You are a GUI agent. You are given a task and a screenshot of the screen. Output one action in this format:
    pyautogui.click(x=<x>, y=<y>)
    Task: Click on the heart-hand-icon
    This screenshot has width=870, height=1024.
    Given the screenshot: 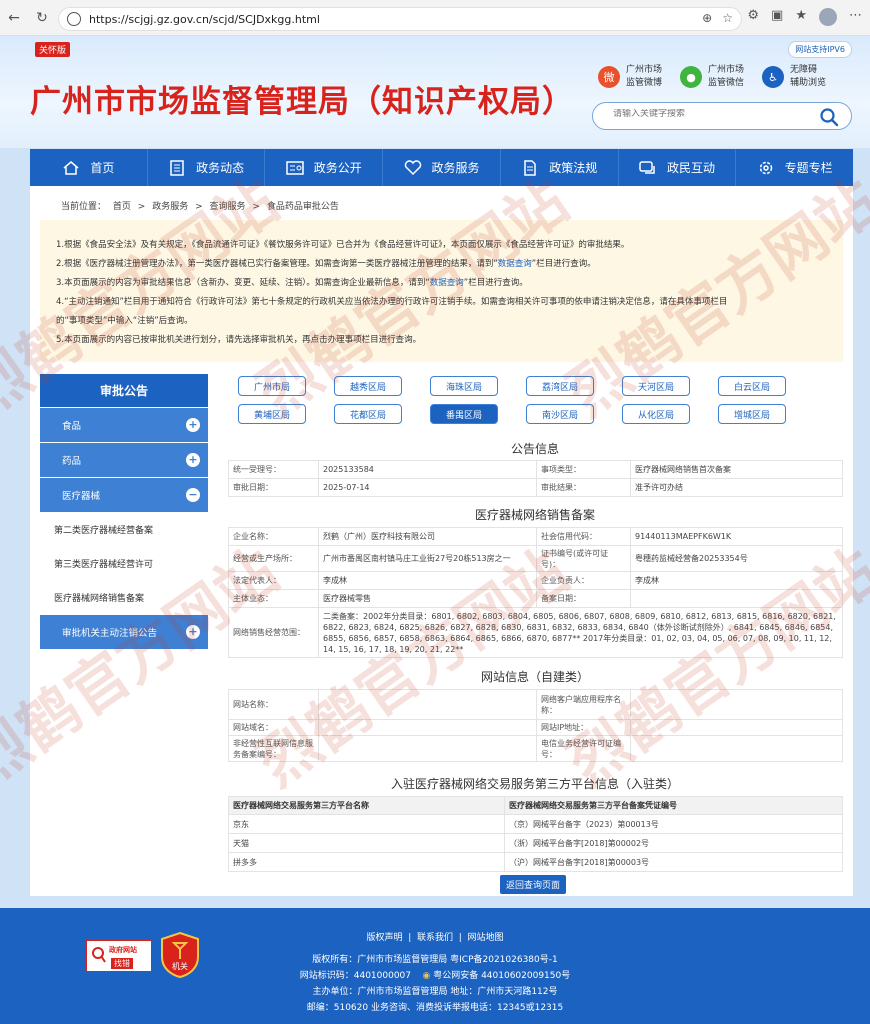 What is the action you would take?
    pyautogui.click(x=412, y=167)
    